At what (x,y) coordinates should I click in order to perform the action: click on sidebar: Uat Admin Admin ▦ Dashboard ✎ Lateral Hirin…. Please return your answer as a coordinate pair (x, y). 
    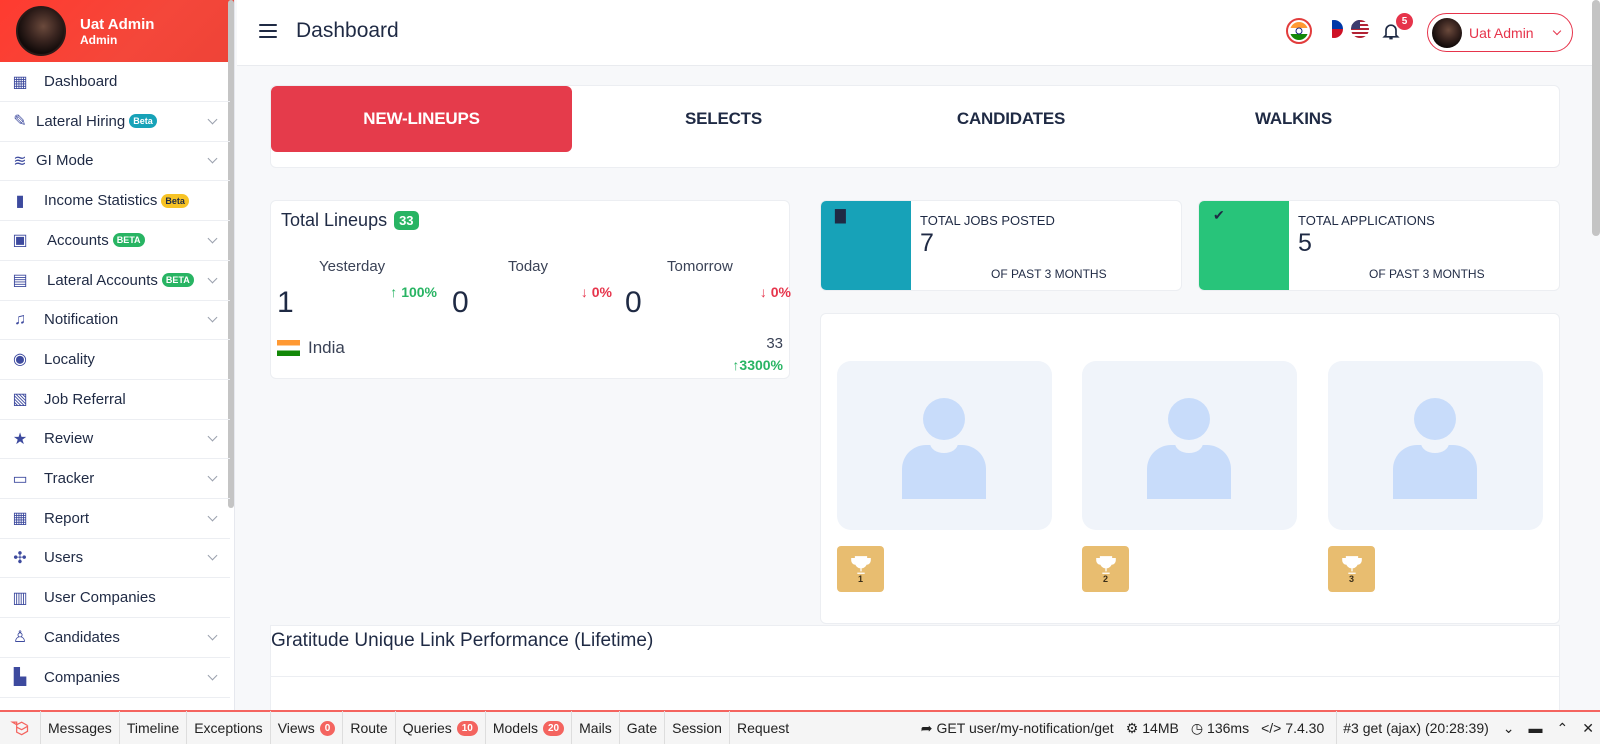
    Looking at the image, I should click on (117, 355).